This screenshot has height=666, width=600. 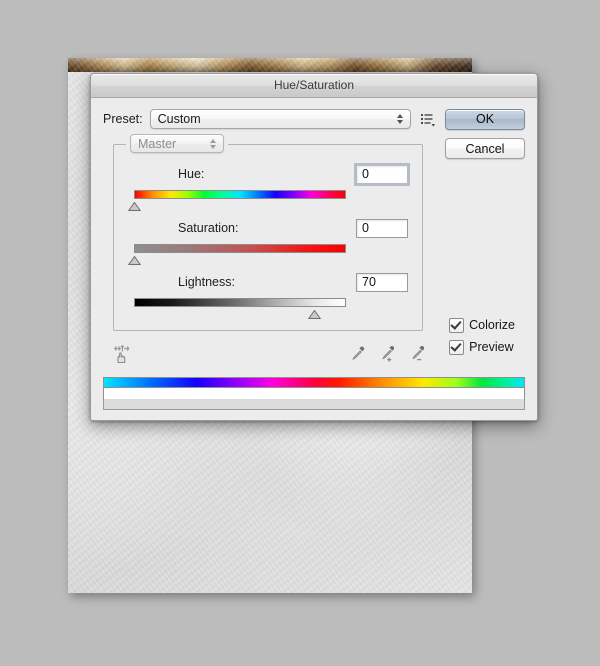 I want to click on channel-select: Master, so click(x=177, y=143).